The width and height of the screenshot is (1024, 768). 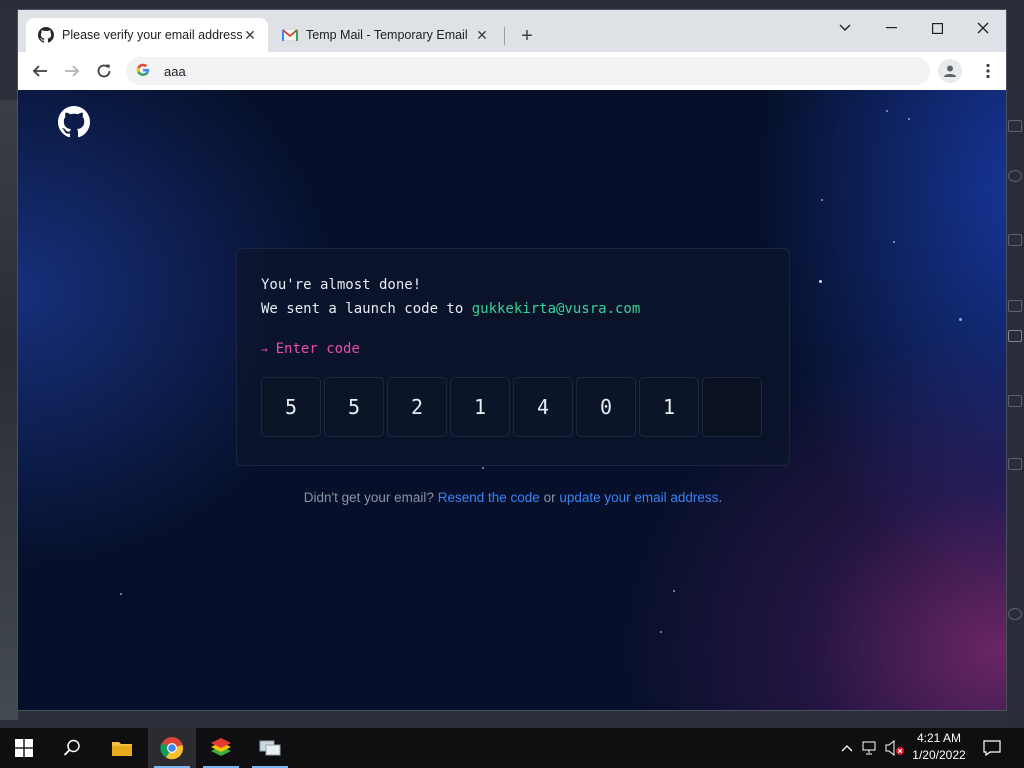 What do you see at coordinates (511, 407) in the screenshot?
I see `code-input-group: 5 5 2 1 4 0 1` at bounding box center [511, 407].